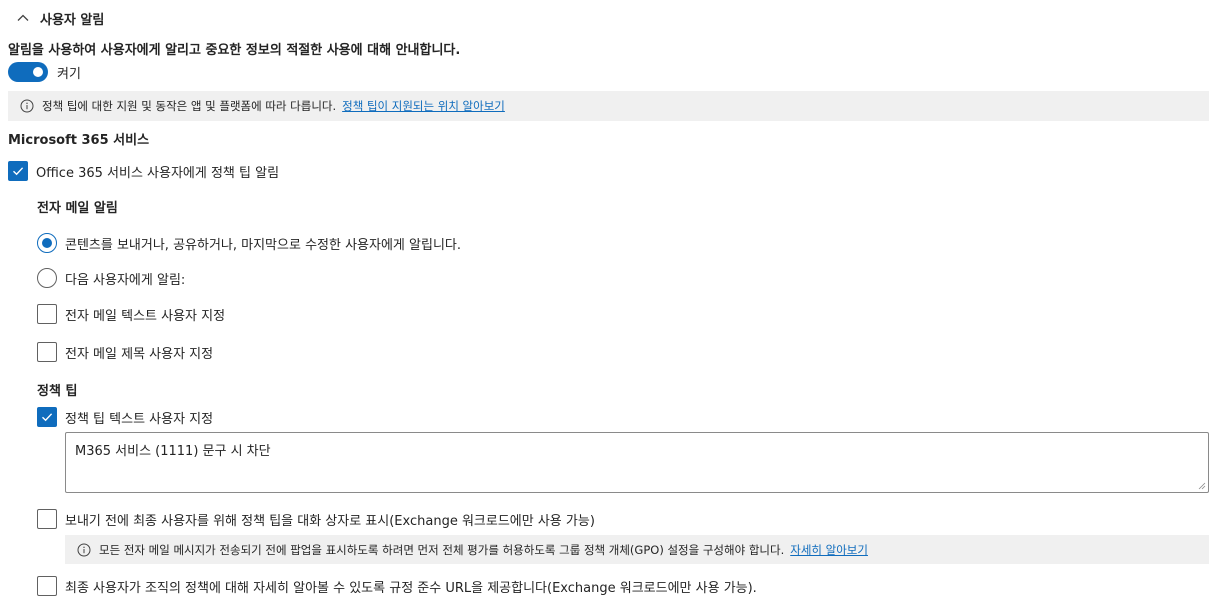 This screenshot has height=603, width=1227. Describe the element at coordinates (139, 354) in the screenshot. I see `customize-email-subject-label: 전자 메일 제목 사용자 지정` at that location.